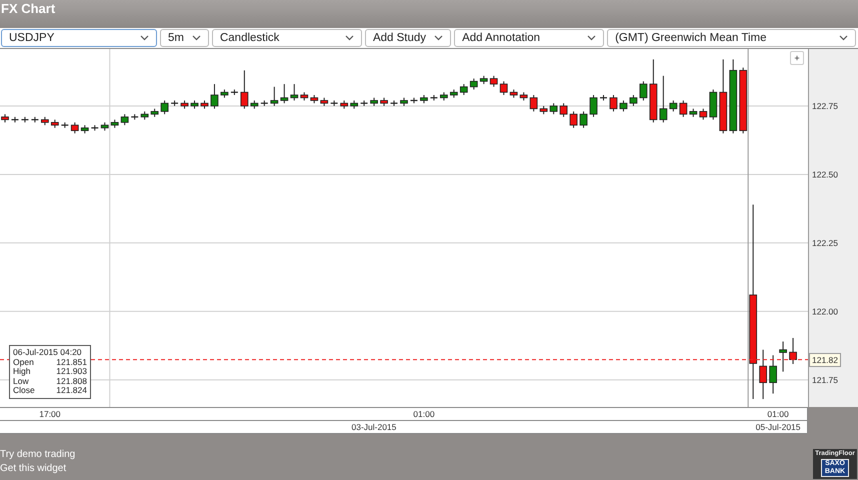 The height and width of the screenshot is (480, 858). I want to click on dropdown: Add Study, so click(408, 38).